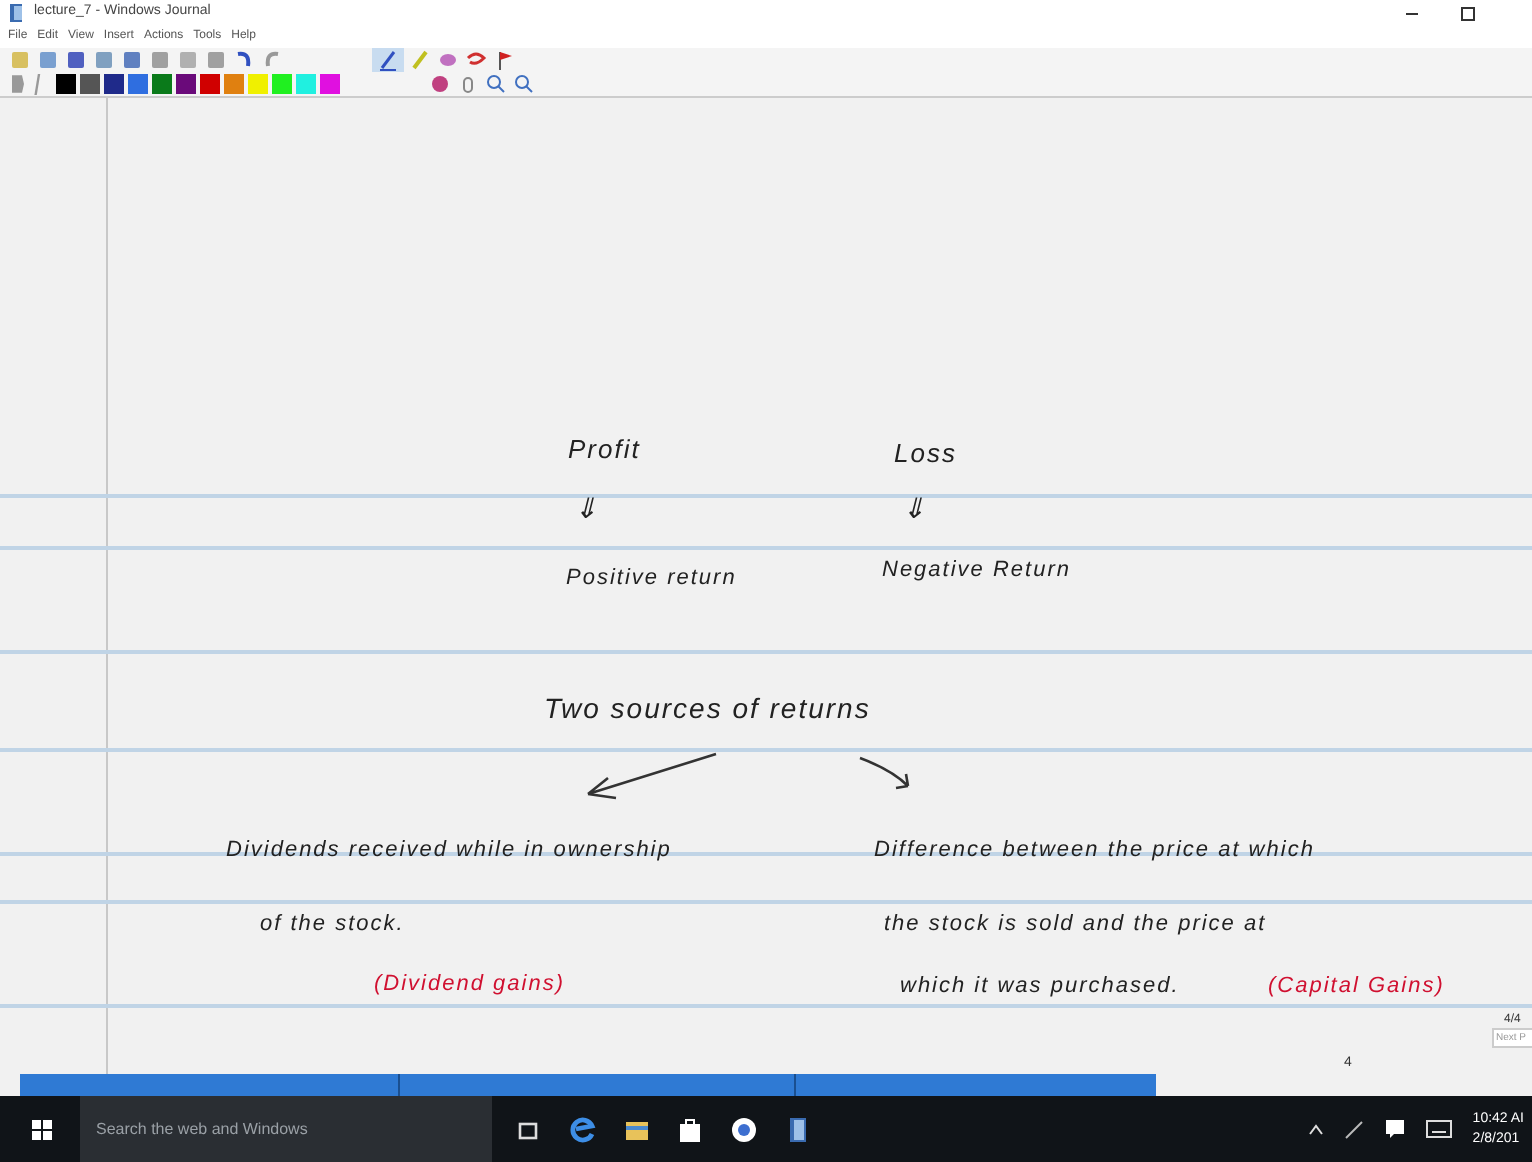  Describe the element at coordinates (690, 1129) in the screenshot. I see `shopping-bag-icon` at that location.